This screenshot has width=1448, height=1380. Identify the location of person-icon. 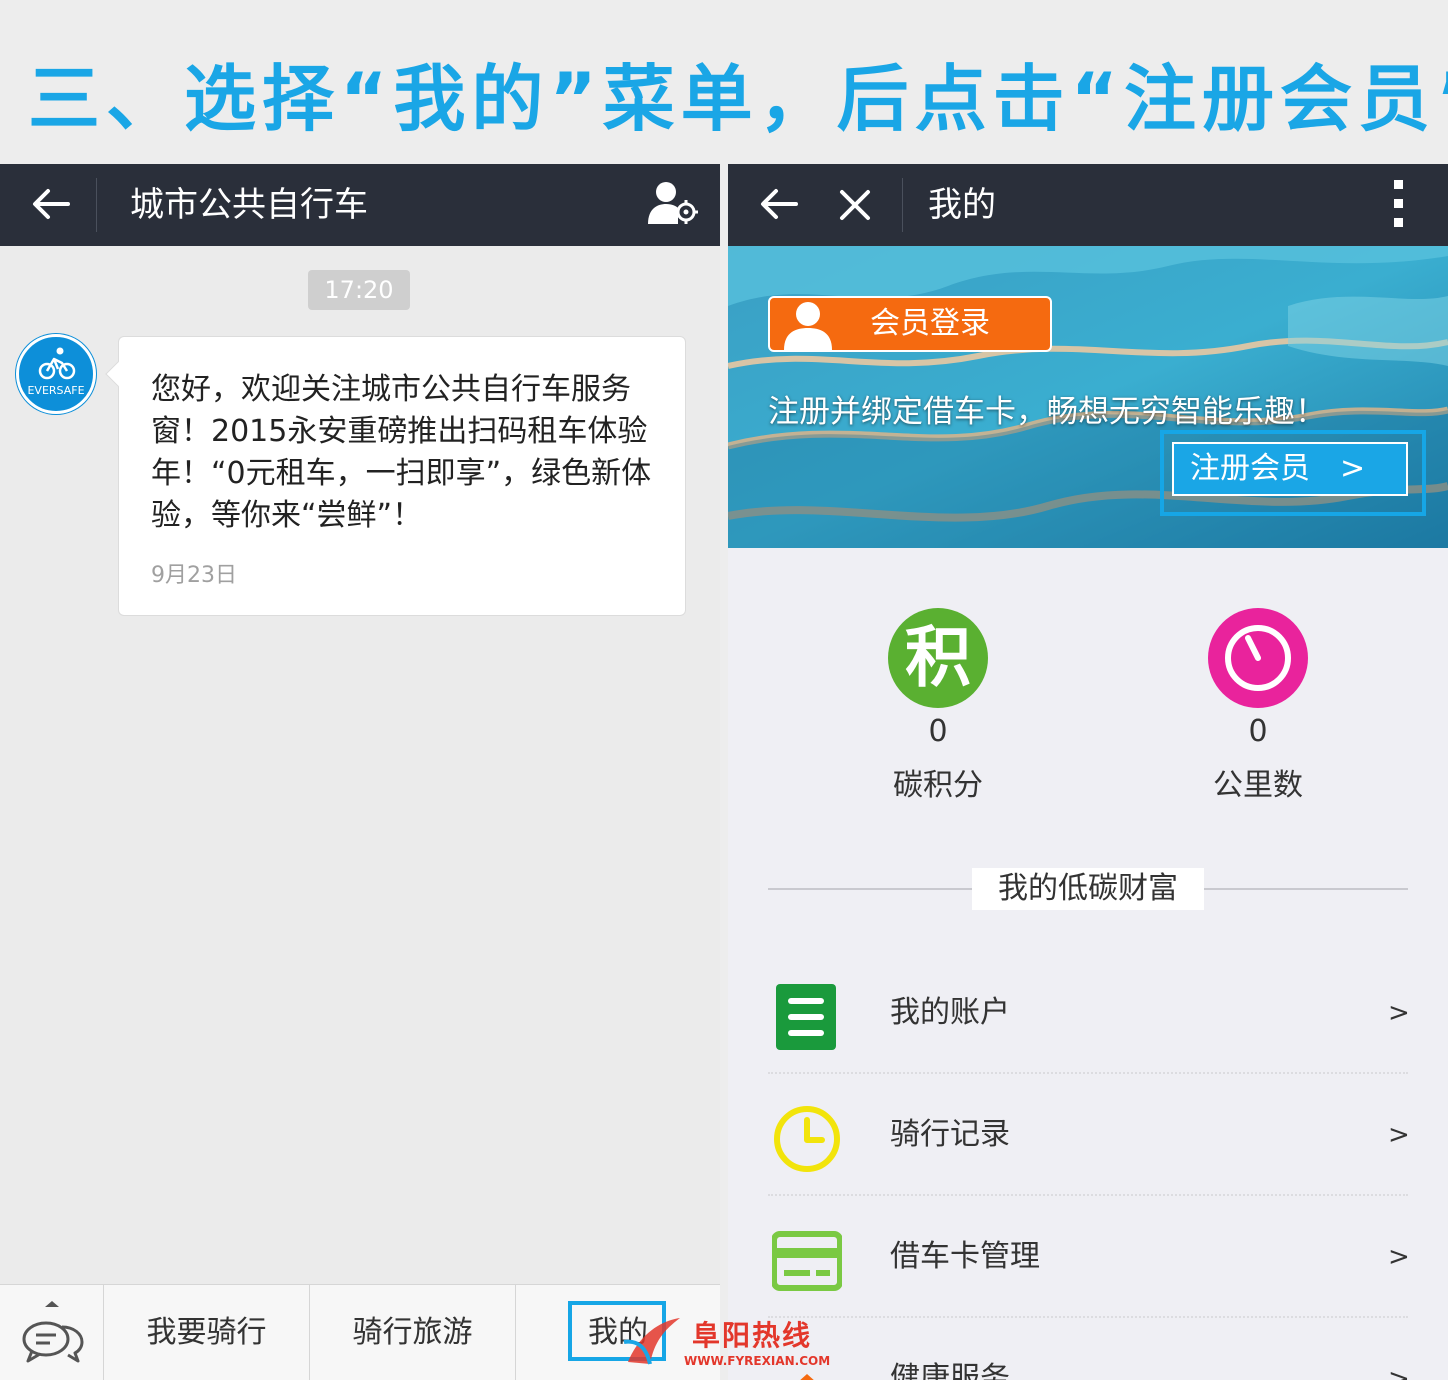
(808, 326).